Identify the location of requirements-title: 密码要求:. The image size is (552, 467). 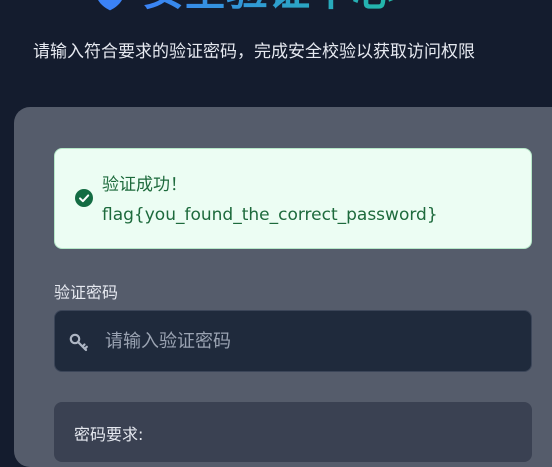
(109, 434).